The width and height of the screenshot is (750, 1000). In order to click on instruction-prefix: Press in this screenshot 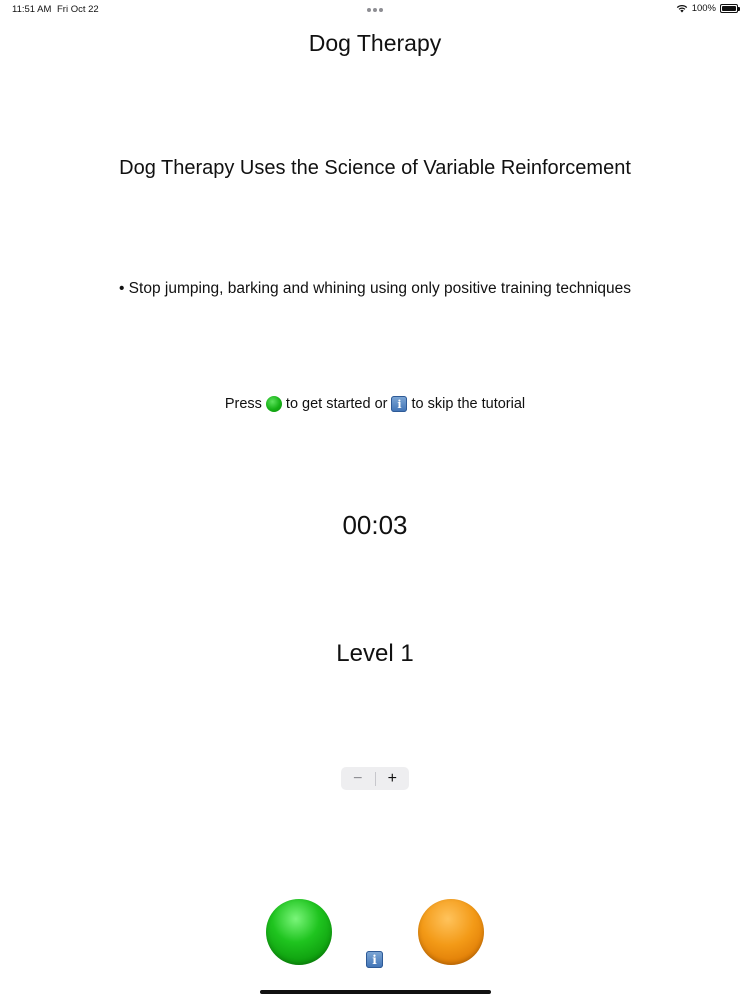, I will do `click(243, 404)`.